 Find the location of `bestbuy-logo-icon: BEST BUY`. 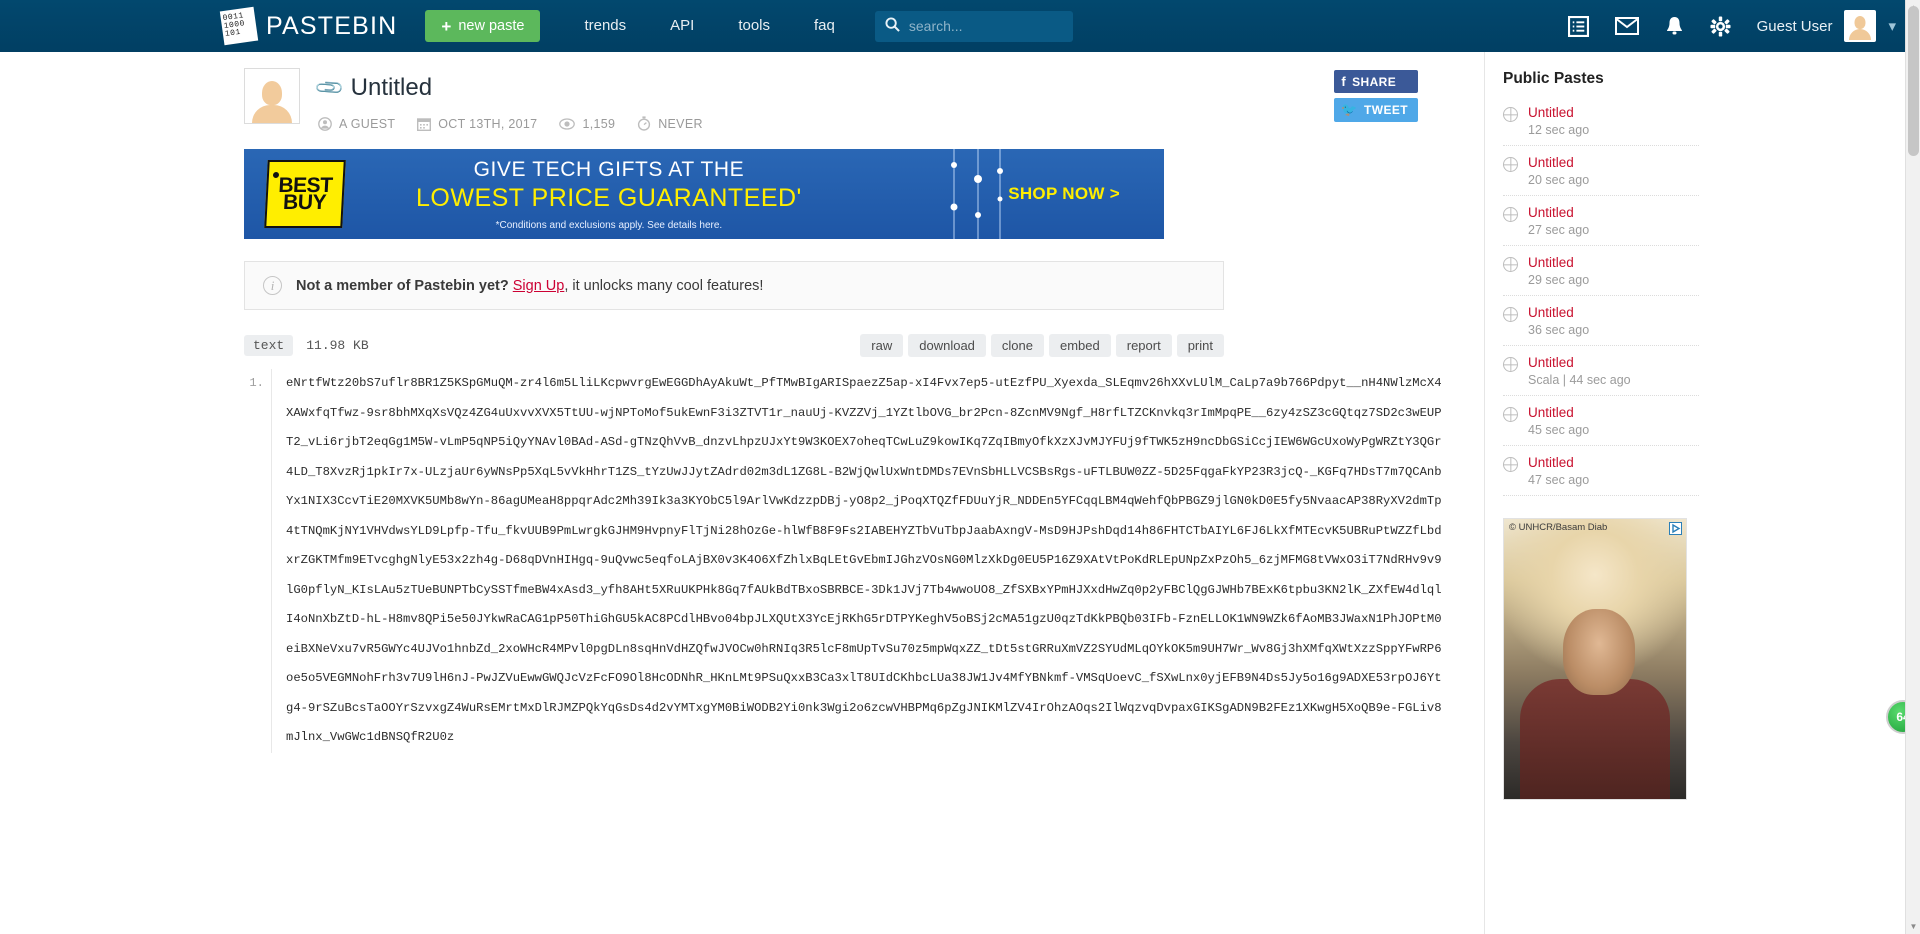

bestbuy-logo-icon: BEST BUY is located at coordinates (305, 194).